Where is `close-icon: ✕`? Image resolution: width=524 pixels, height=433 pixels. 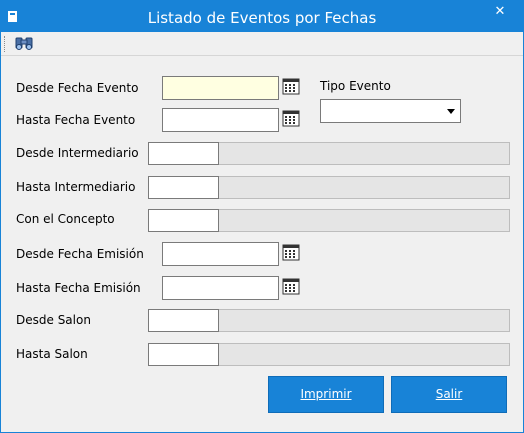
close-icon: ✕ is located at coordinates (500, 12).